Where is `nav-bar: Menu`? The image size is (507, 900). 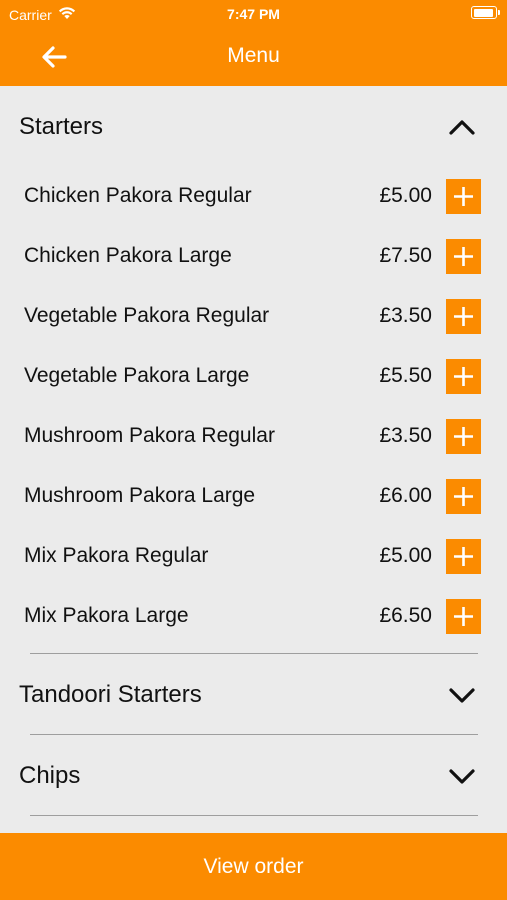
nav-bar: Menu is located at coordinates (253, 57).